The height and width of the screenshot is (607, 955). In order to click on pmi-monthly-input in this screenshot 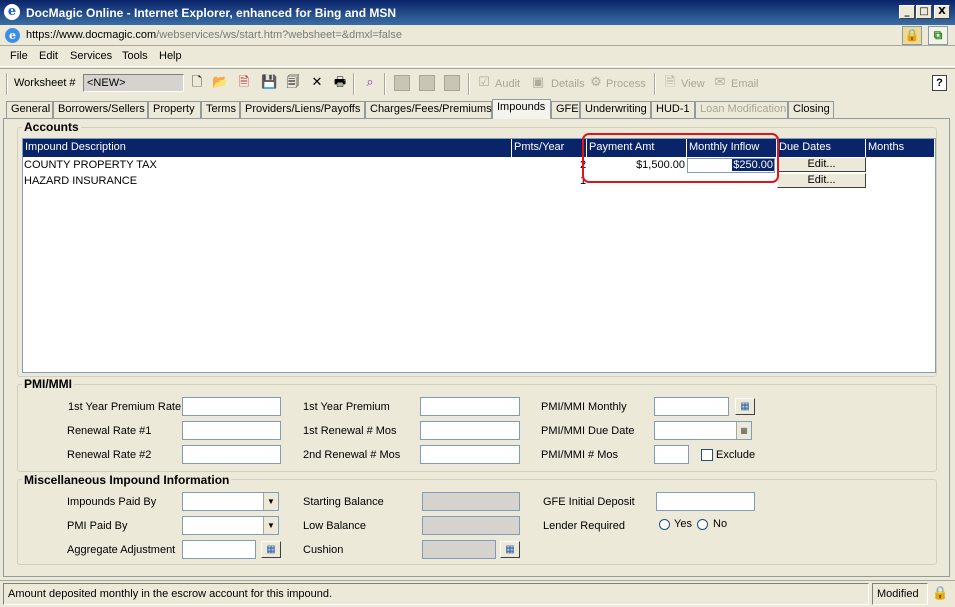, I will do `click(691, 406)`.